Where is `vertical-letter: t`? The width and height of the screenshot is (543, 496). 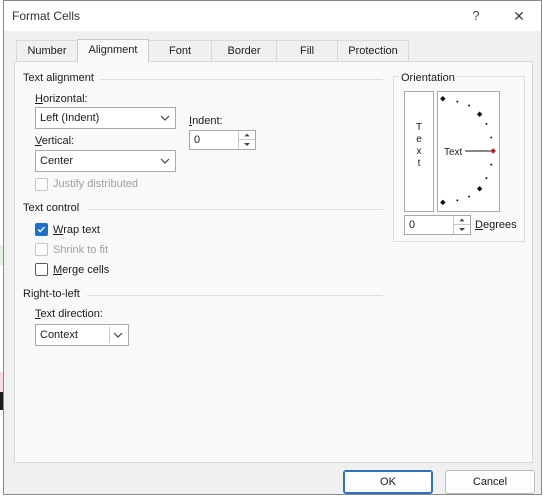 vertical-letter: t is located at coordinates (419, 163).